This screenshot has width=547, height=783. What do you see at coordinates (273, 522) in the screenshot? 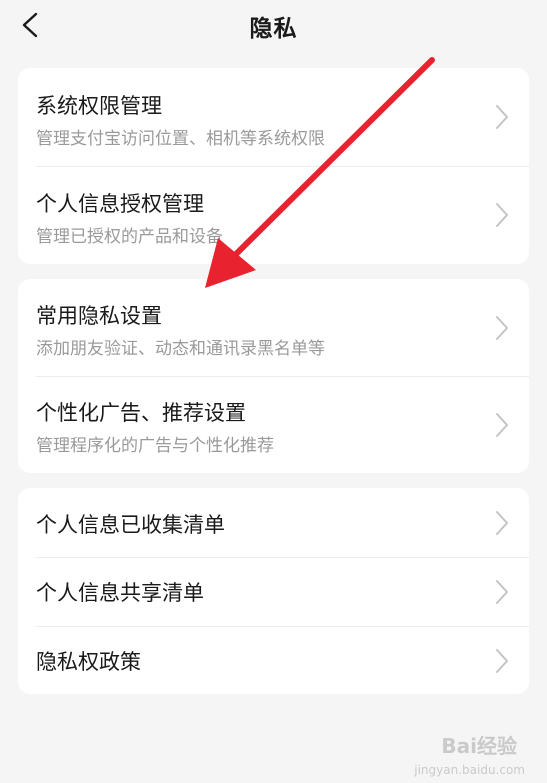
I see `collected-info-list-item: 个人信息已收集清单` at bounding box center [273, 522].